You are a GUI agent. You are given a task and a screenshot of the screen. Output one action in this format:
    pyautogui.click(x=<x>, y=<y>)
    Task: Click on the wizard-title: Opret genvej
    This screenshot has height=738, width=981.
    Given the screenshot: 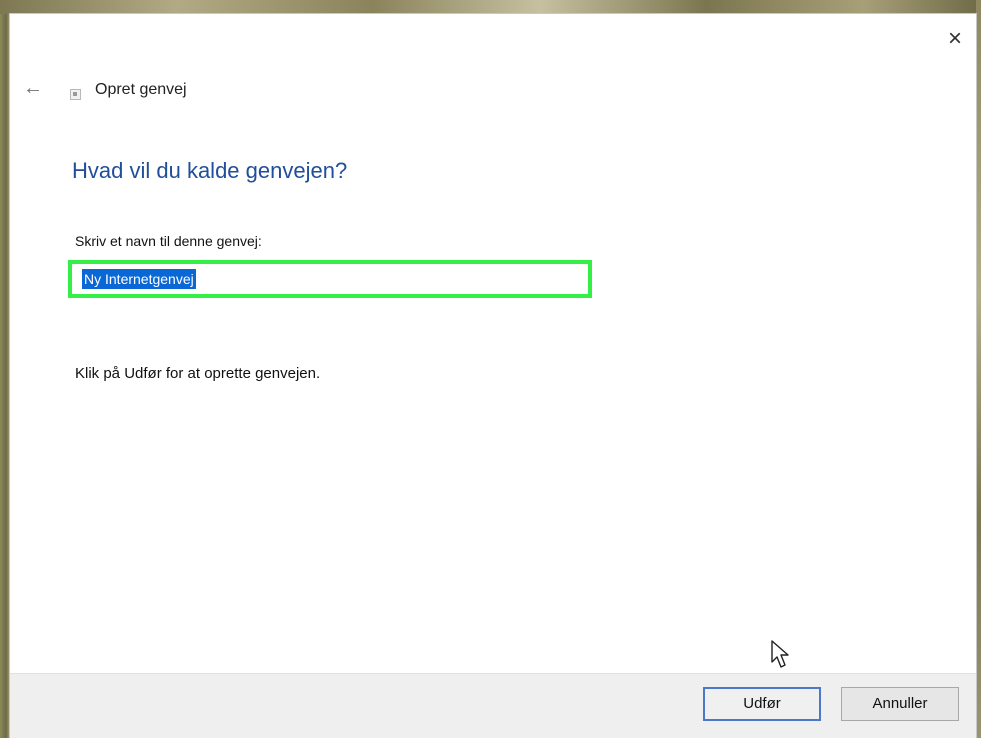 What is the action you would take?
    pyautogui.click(x=141, y=89)
    